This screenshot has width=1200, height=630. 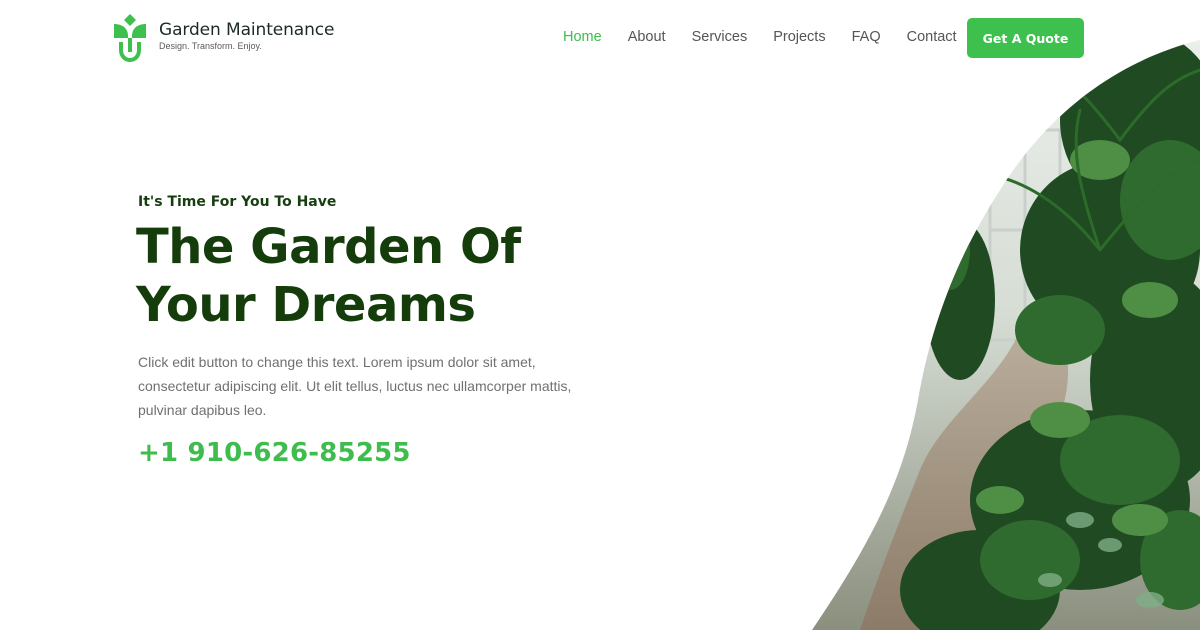 I want to click on leaf-shovel-icon, so click(x=130, y=38).